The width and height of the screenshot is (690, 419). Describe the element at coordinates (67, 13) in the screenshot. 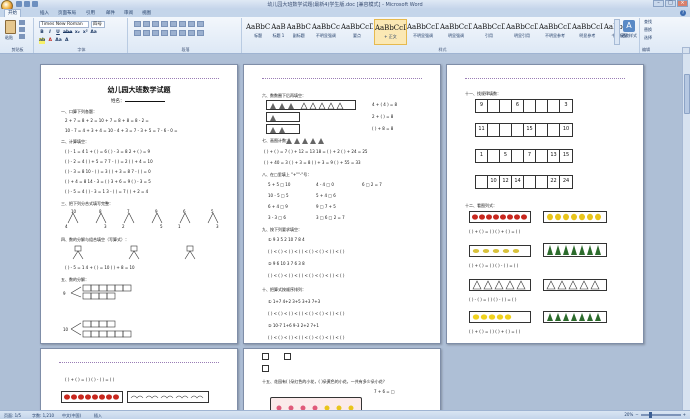

I see `tab-page-layout: 页面布局` at that location.